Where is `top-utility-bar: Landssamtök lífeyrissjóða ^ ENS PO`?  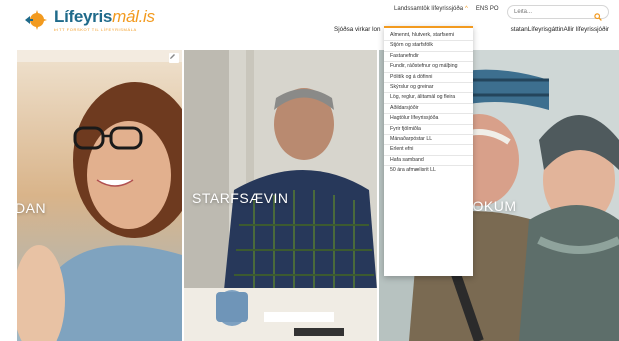
top-utility-bar: Landssamtök lífeyrissjóða ^ ENS PO is located at coordinates (446, 9).